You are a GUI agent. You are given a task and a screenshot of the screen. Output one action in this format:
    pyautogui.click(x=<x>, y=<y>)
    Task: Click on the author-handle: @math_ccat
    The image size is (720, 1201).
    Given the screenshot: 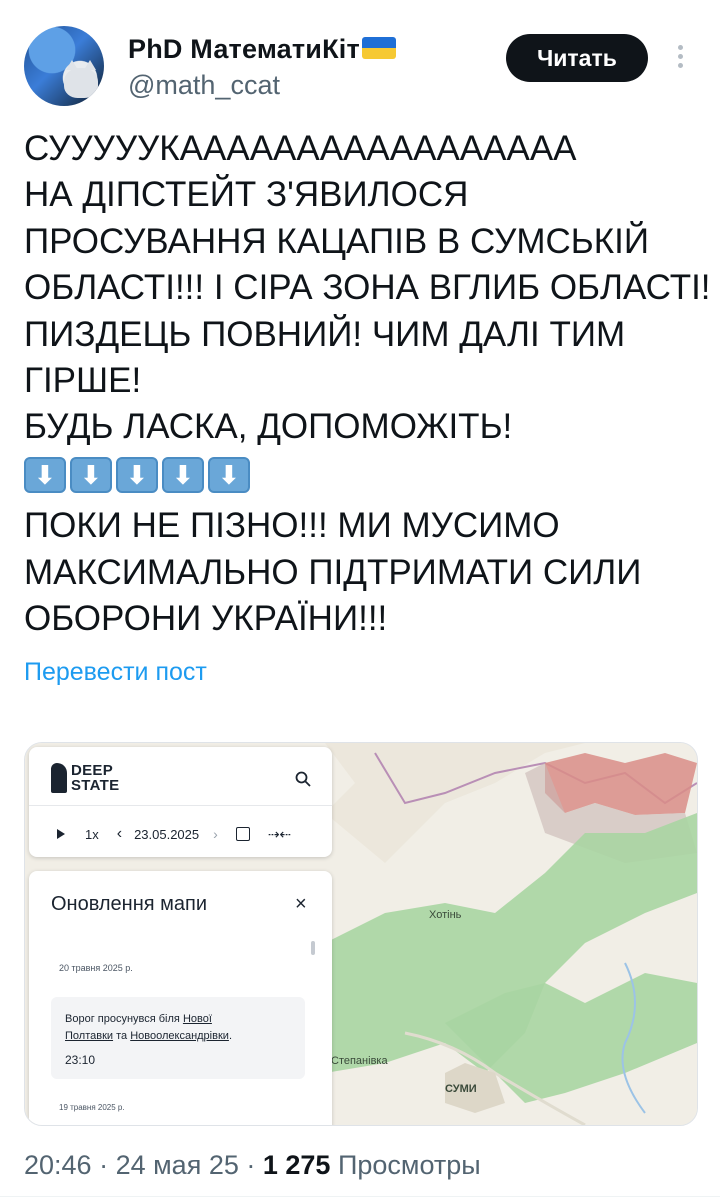 What is the action you would take?
    pyautogui.click(x=204, y=85)
    